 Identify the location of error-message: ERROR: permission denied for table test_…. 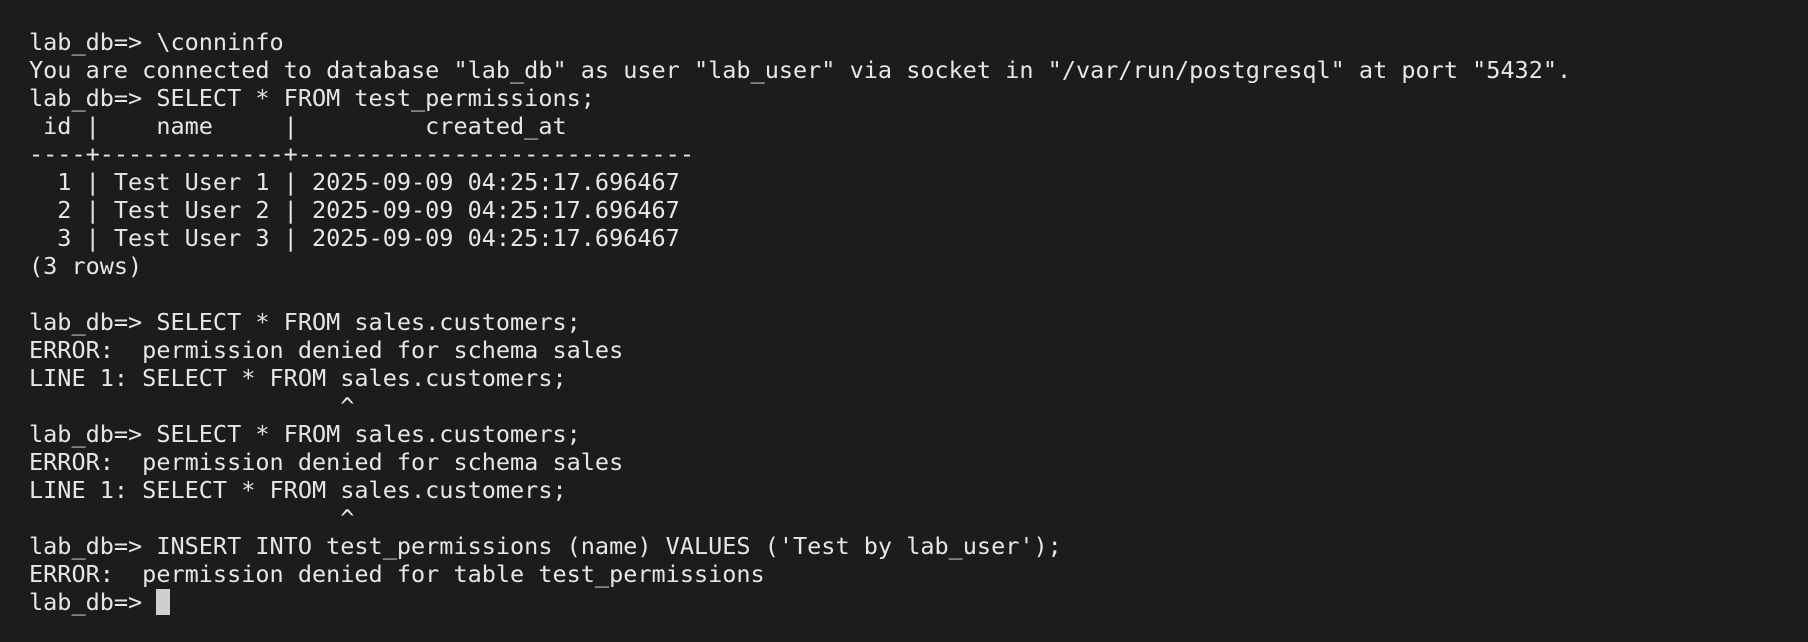
(397, 574).